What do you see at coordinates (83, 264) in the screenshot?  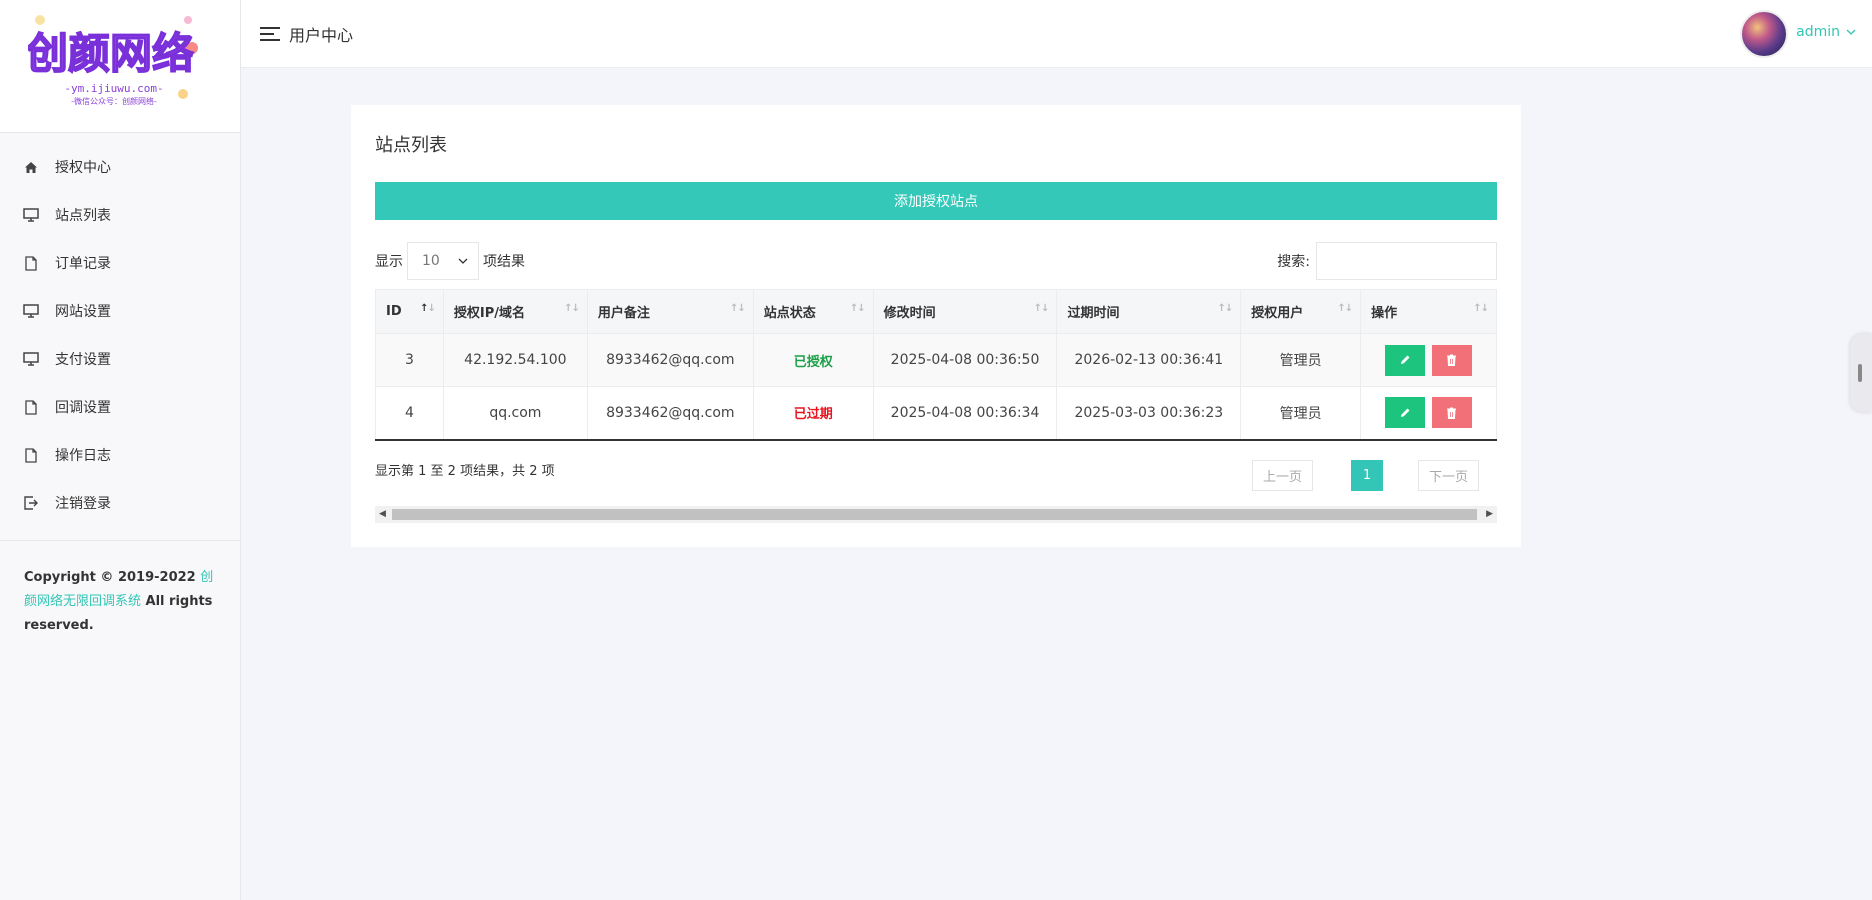 I see `sidebar-item-label: 订单记录` at bounding box center [83, 264].